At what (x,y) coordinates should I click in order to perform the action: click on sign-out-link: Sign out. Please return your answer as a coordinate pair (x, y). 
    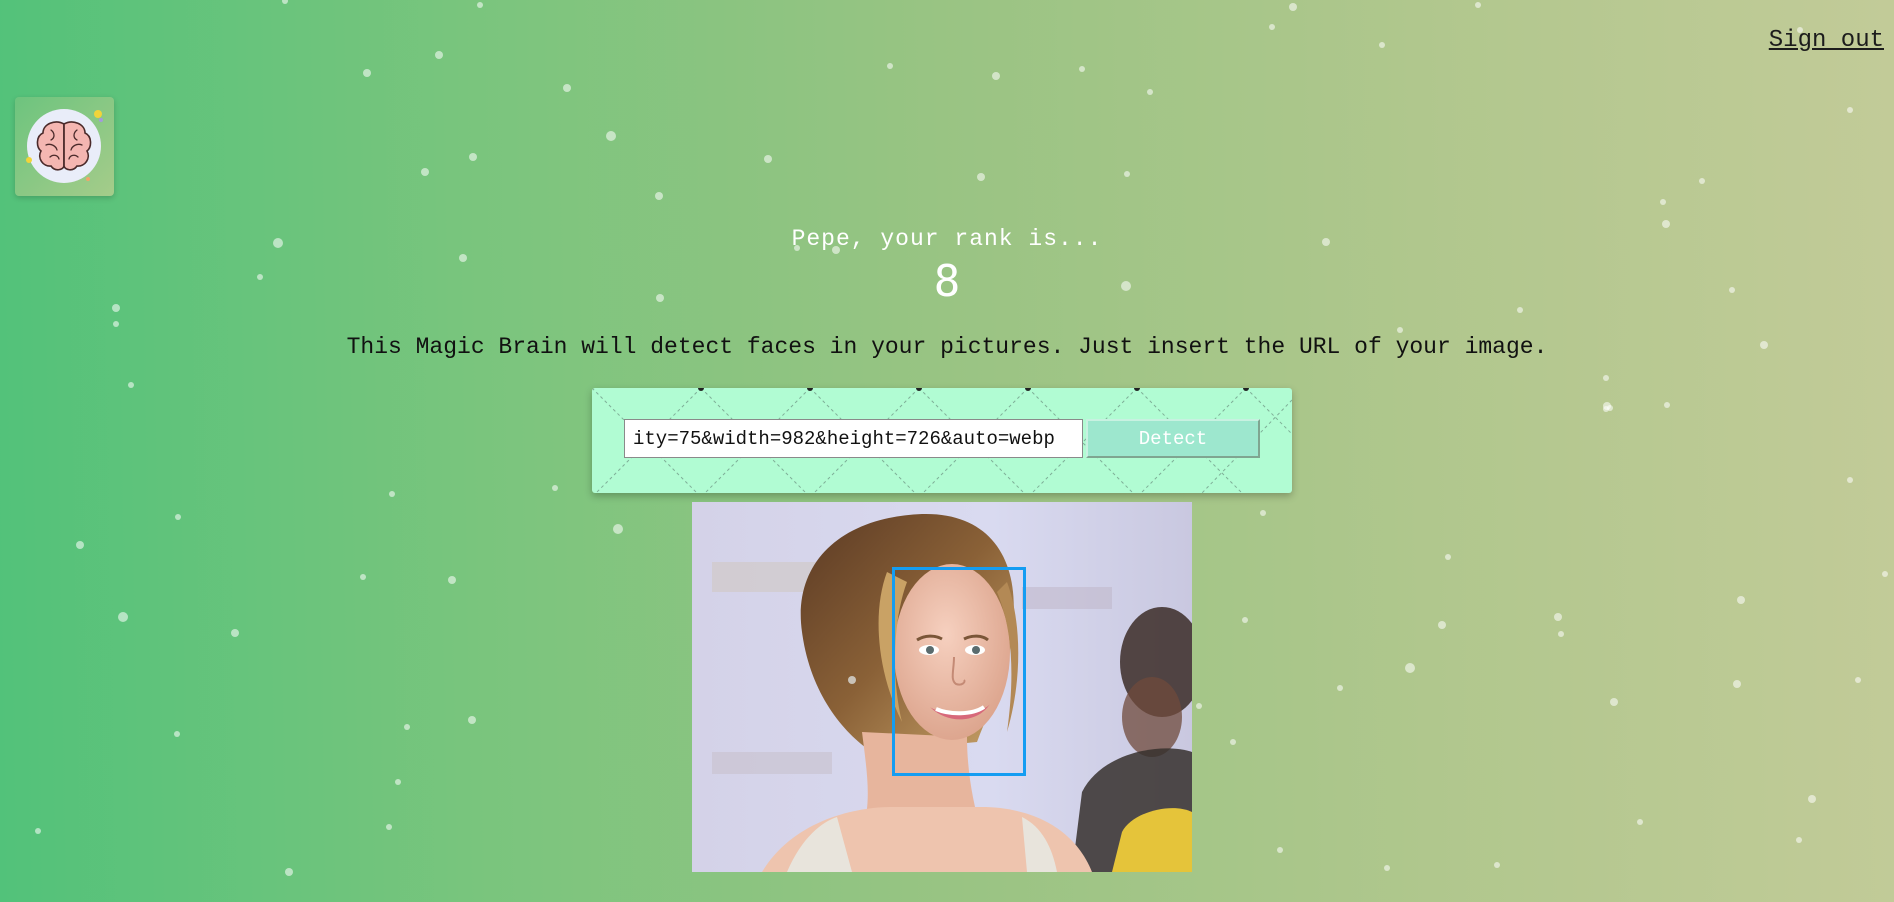
    Looking at the image, I should click on (1826, 40).